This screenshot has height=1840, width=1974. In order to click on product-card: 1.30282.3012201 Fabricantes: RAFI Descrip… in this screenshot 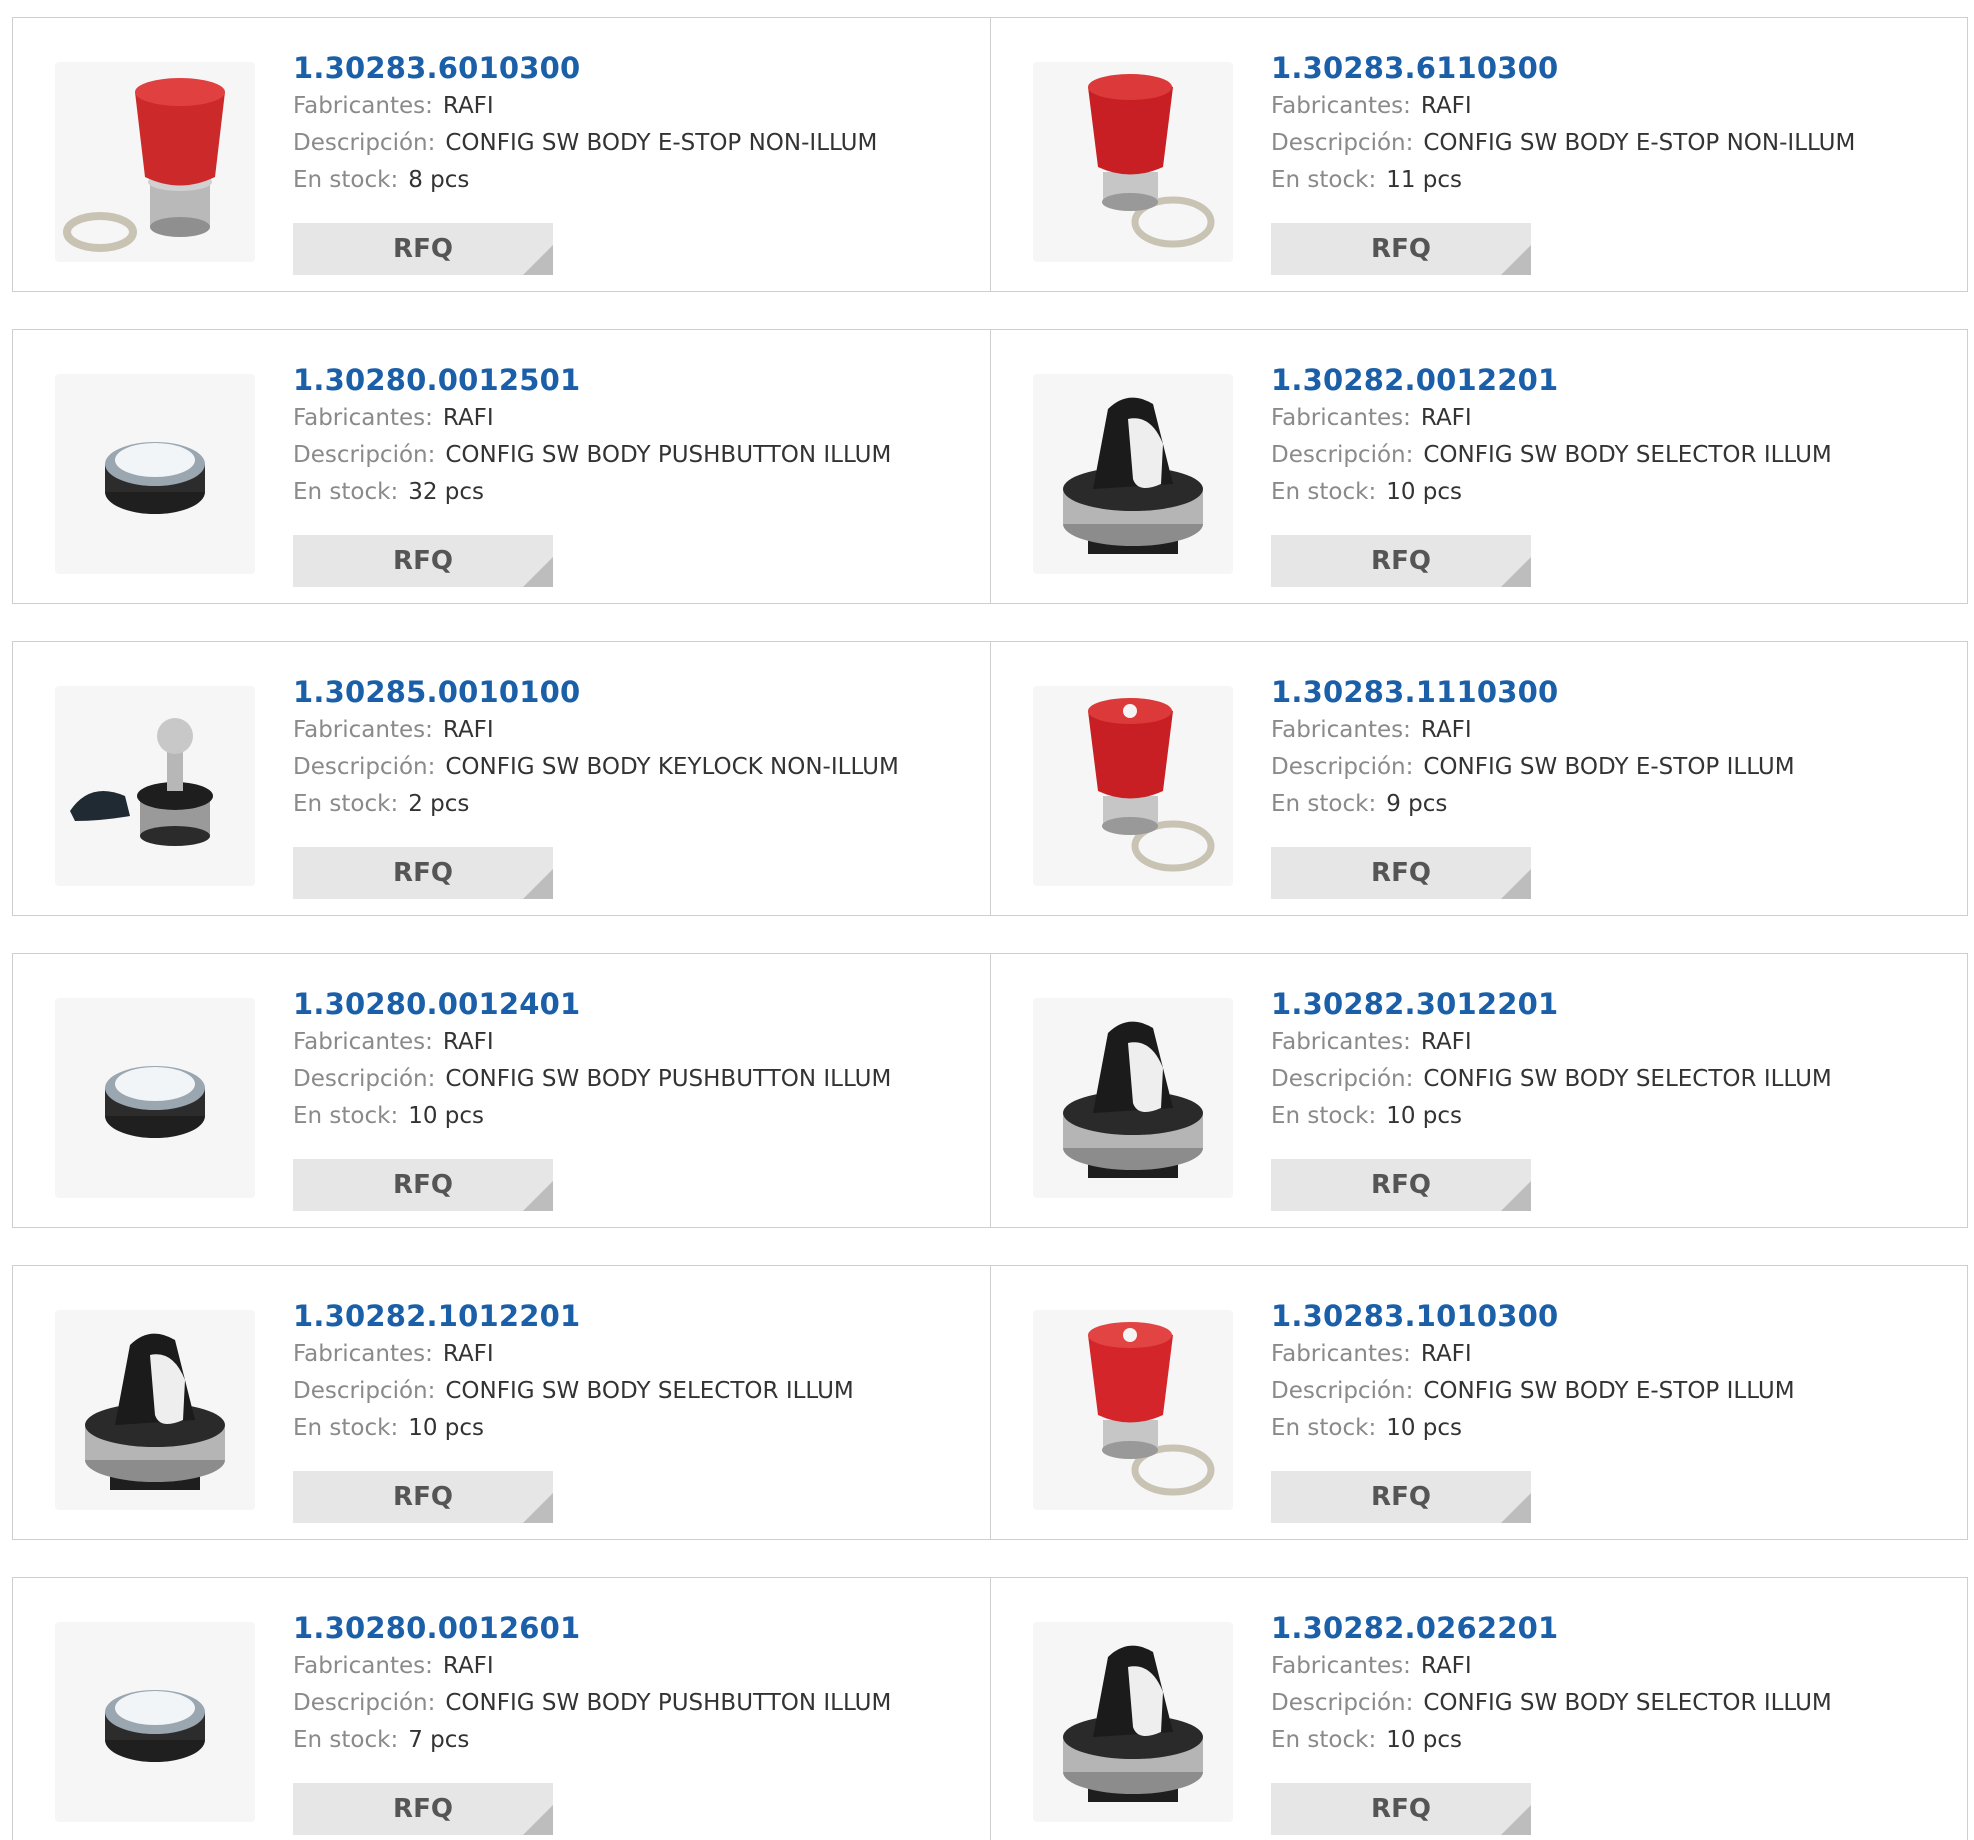, I will do `click(1478, 1090)`.